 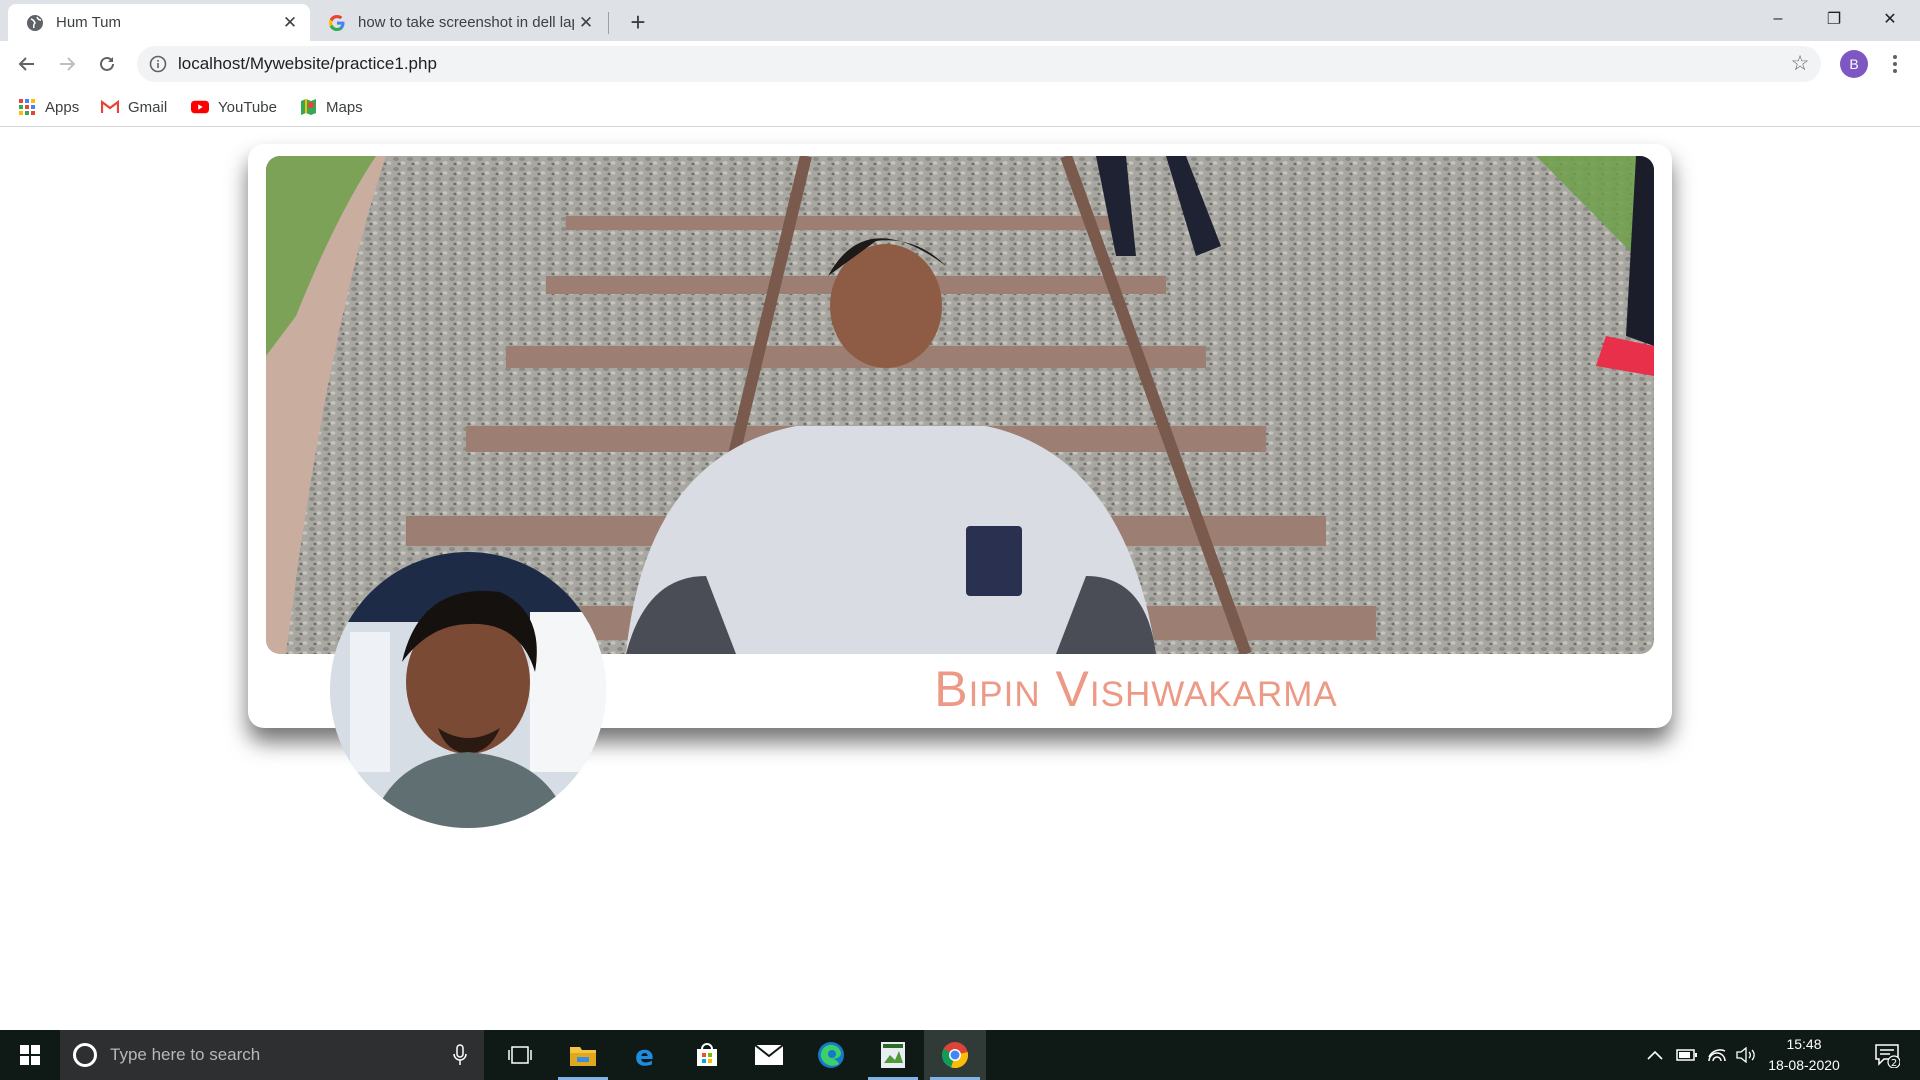 What do you see at coordinates (955, 1055) in the screenshot?
I see `chrome-icon` at bounding box center [955, 1055].